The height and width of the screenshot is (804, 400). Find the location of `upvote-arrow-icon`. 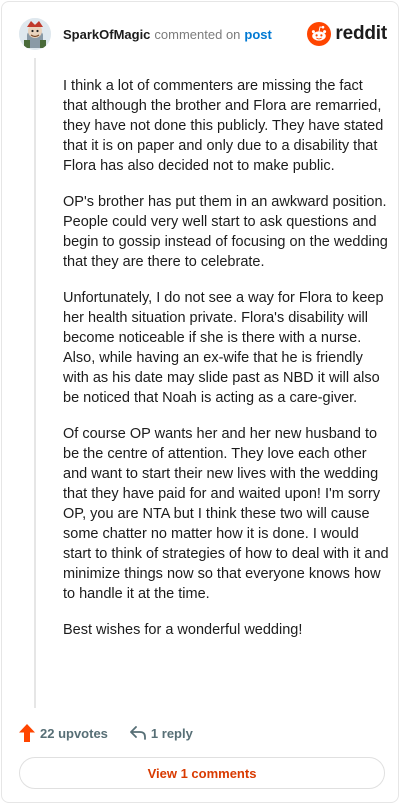

upvote-arrow-icon is located at coordinates (27, 733).